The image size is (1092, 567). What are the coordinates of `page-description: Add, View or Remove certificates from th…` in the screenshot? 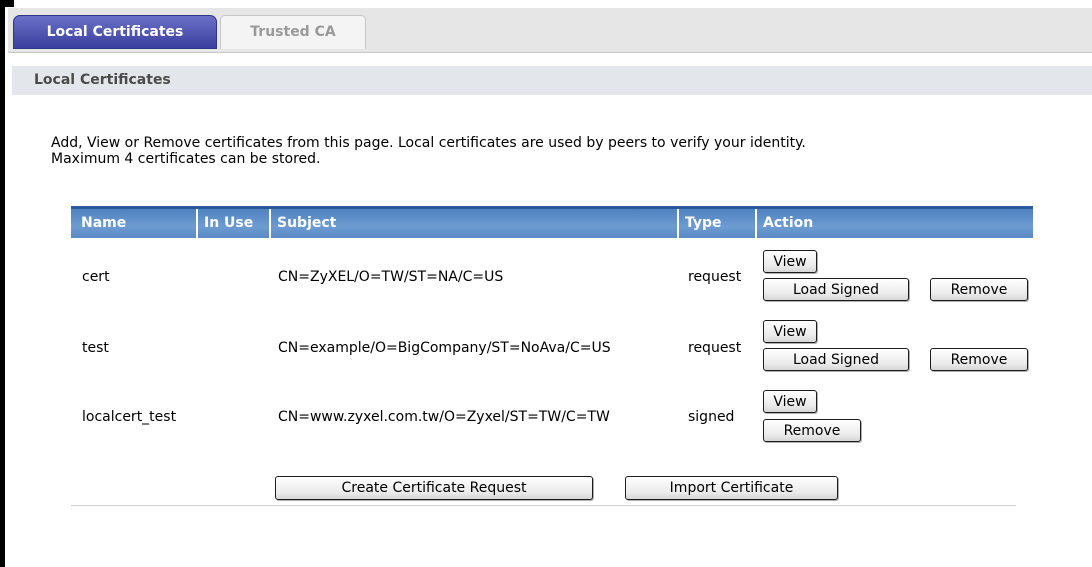 It's located at (551, 151).